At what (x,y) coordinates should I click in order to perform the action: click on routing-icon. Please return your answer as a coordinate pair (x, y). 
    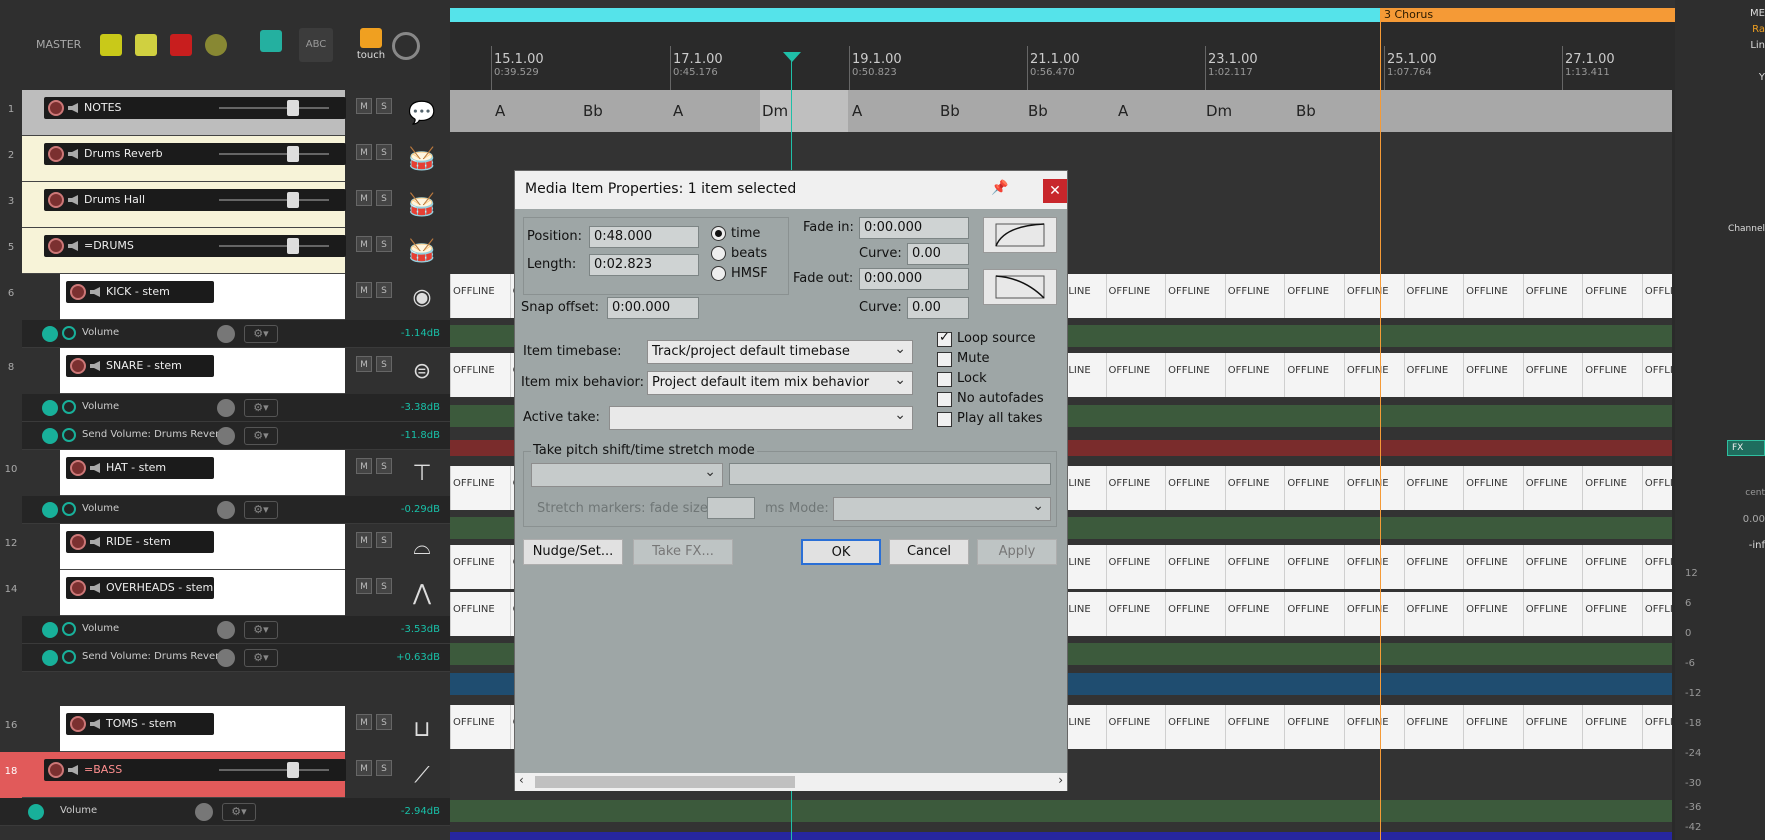
    Looking at the image, I should click on (271, 41).